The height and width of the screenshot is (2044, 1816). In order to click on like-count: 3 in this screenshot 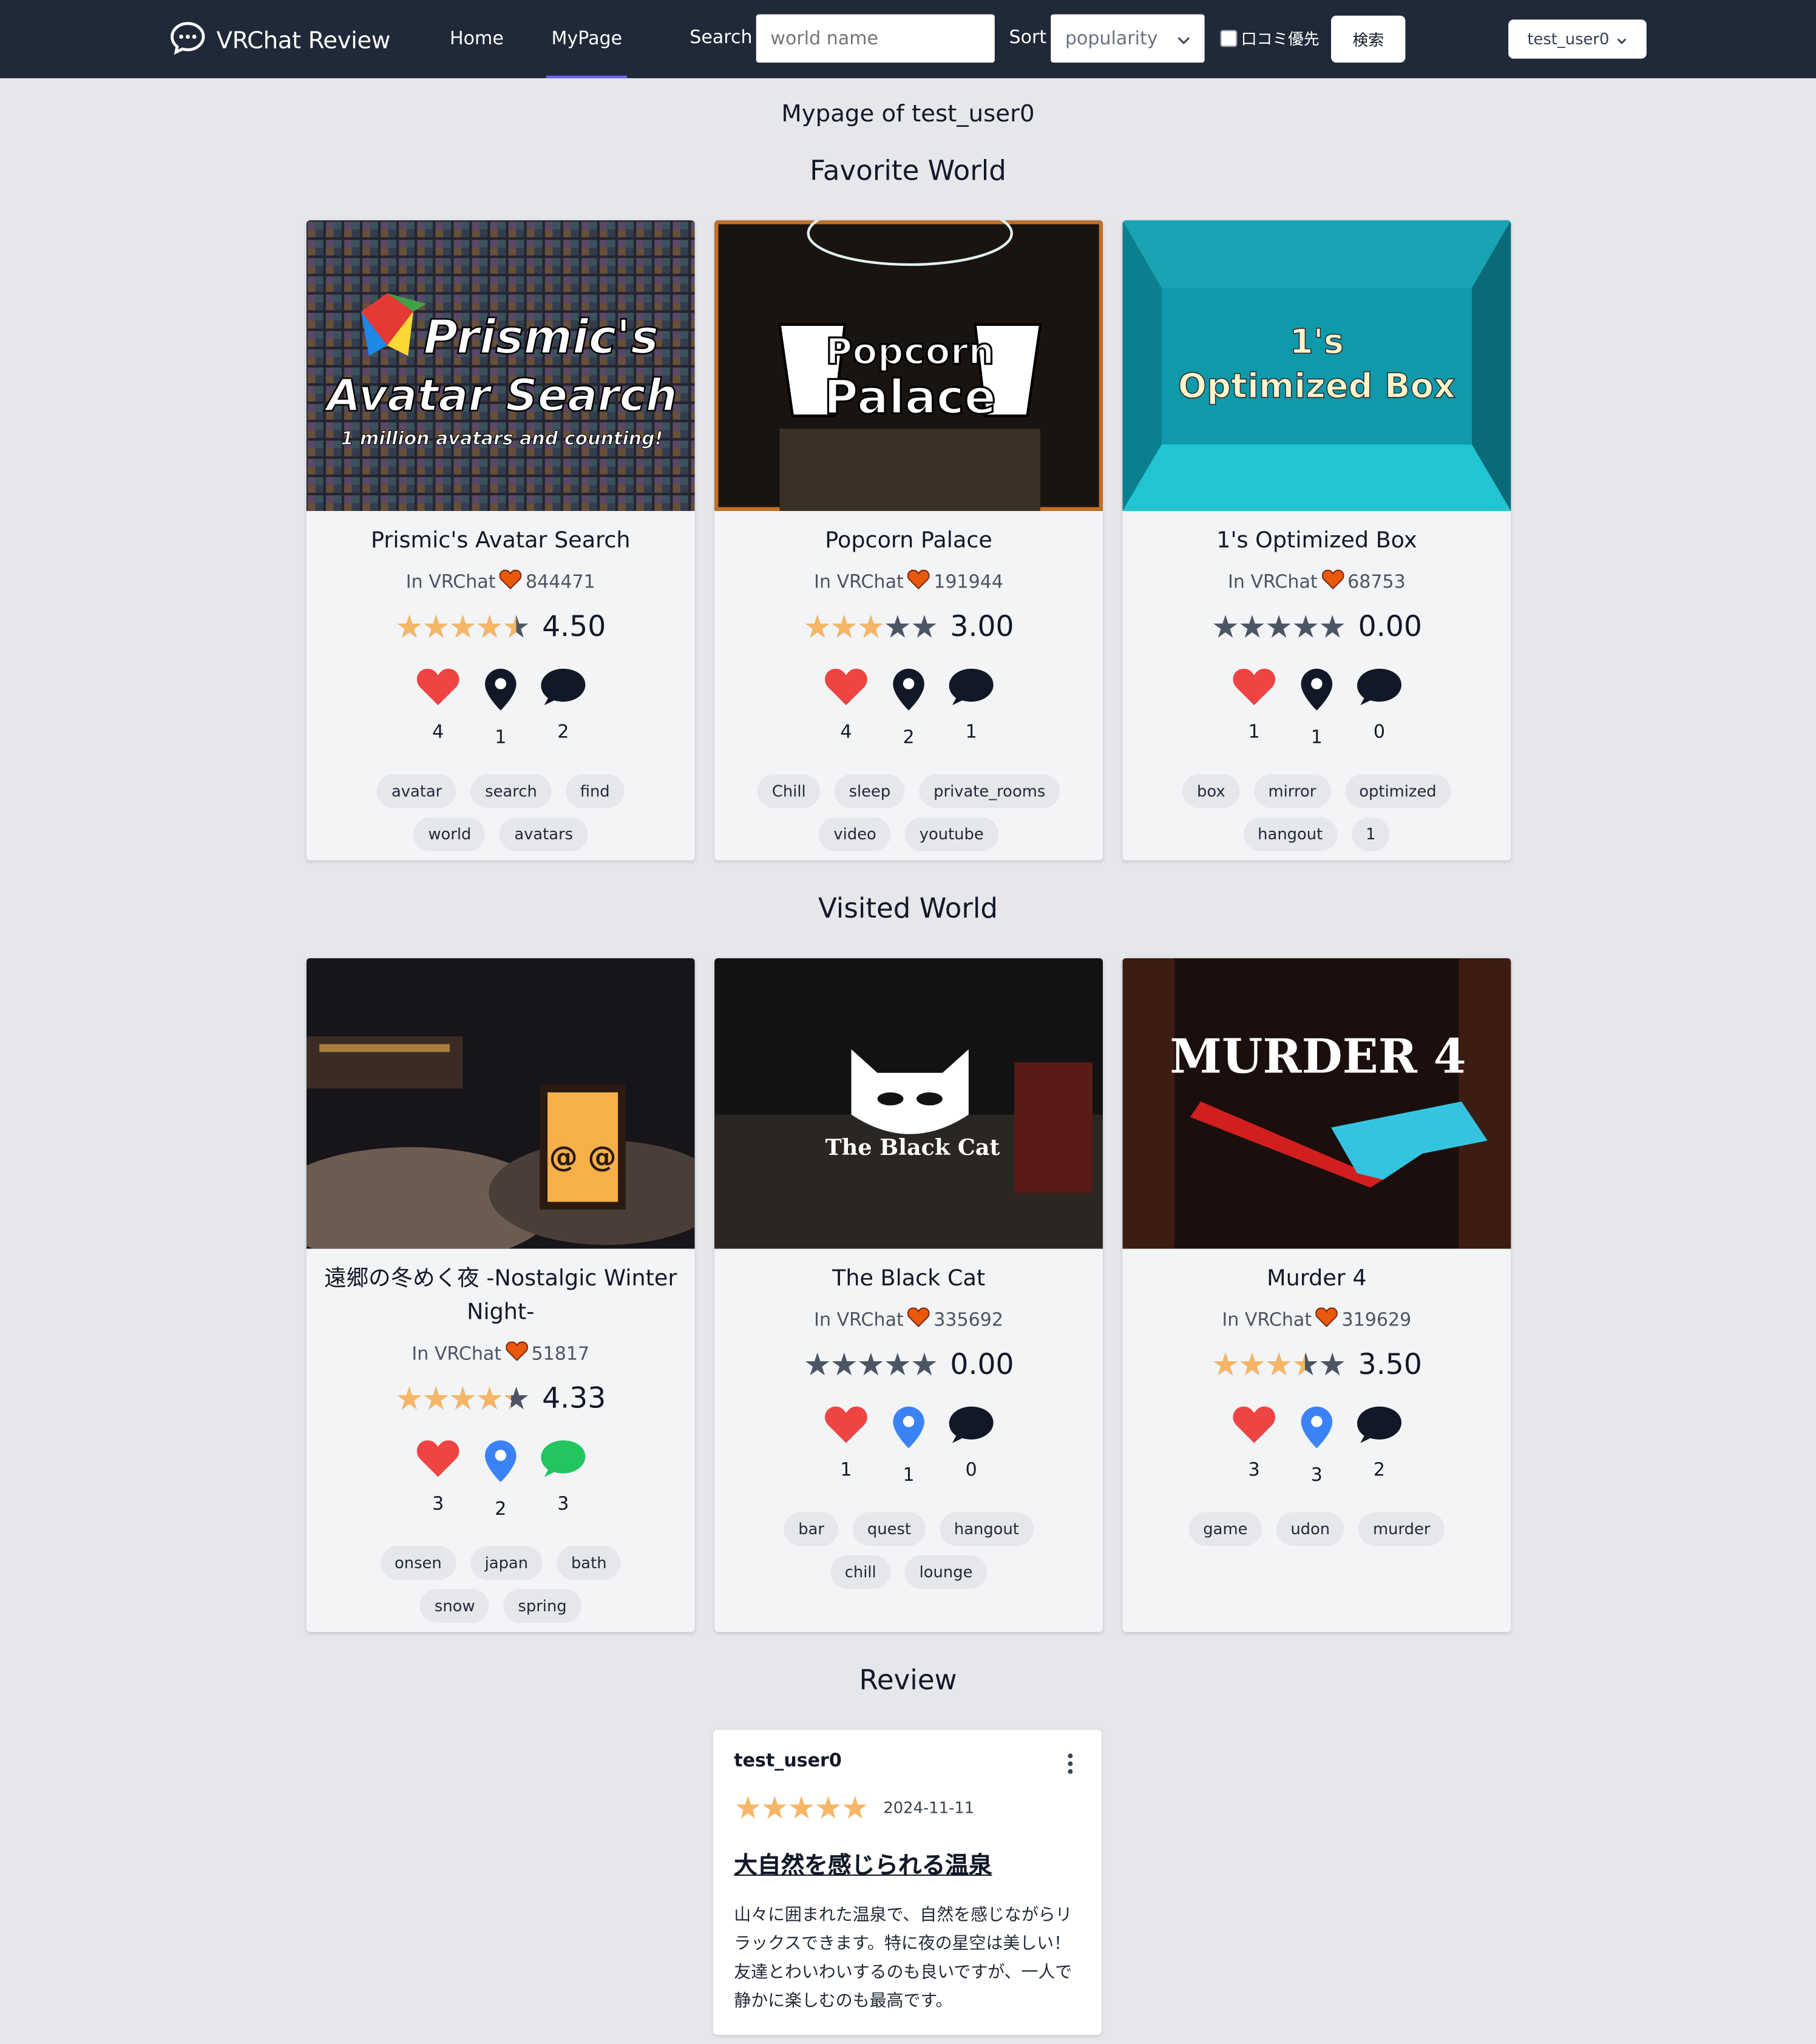, I will do `click(438, 1504)`.